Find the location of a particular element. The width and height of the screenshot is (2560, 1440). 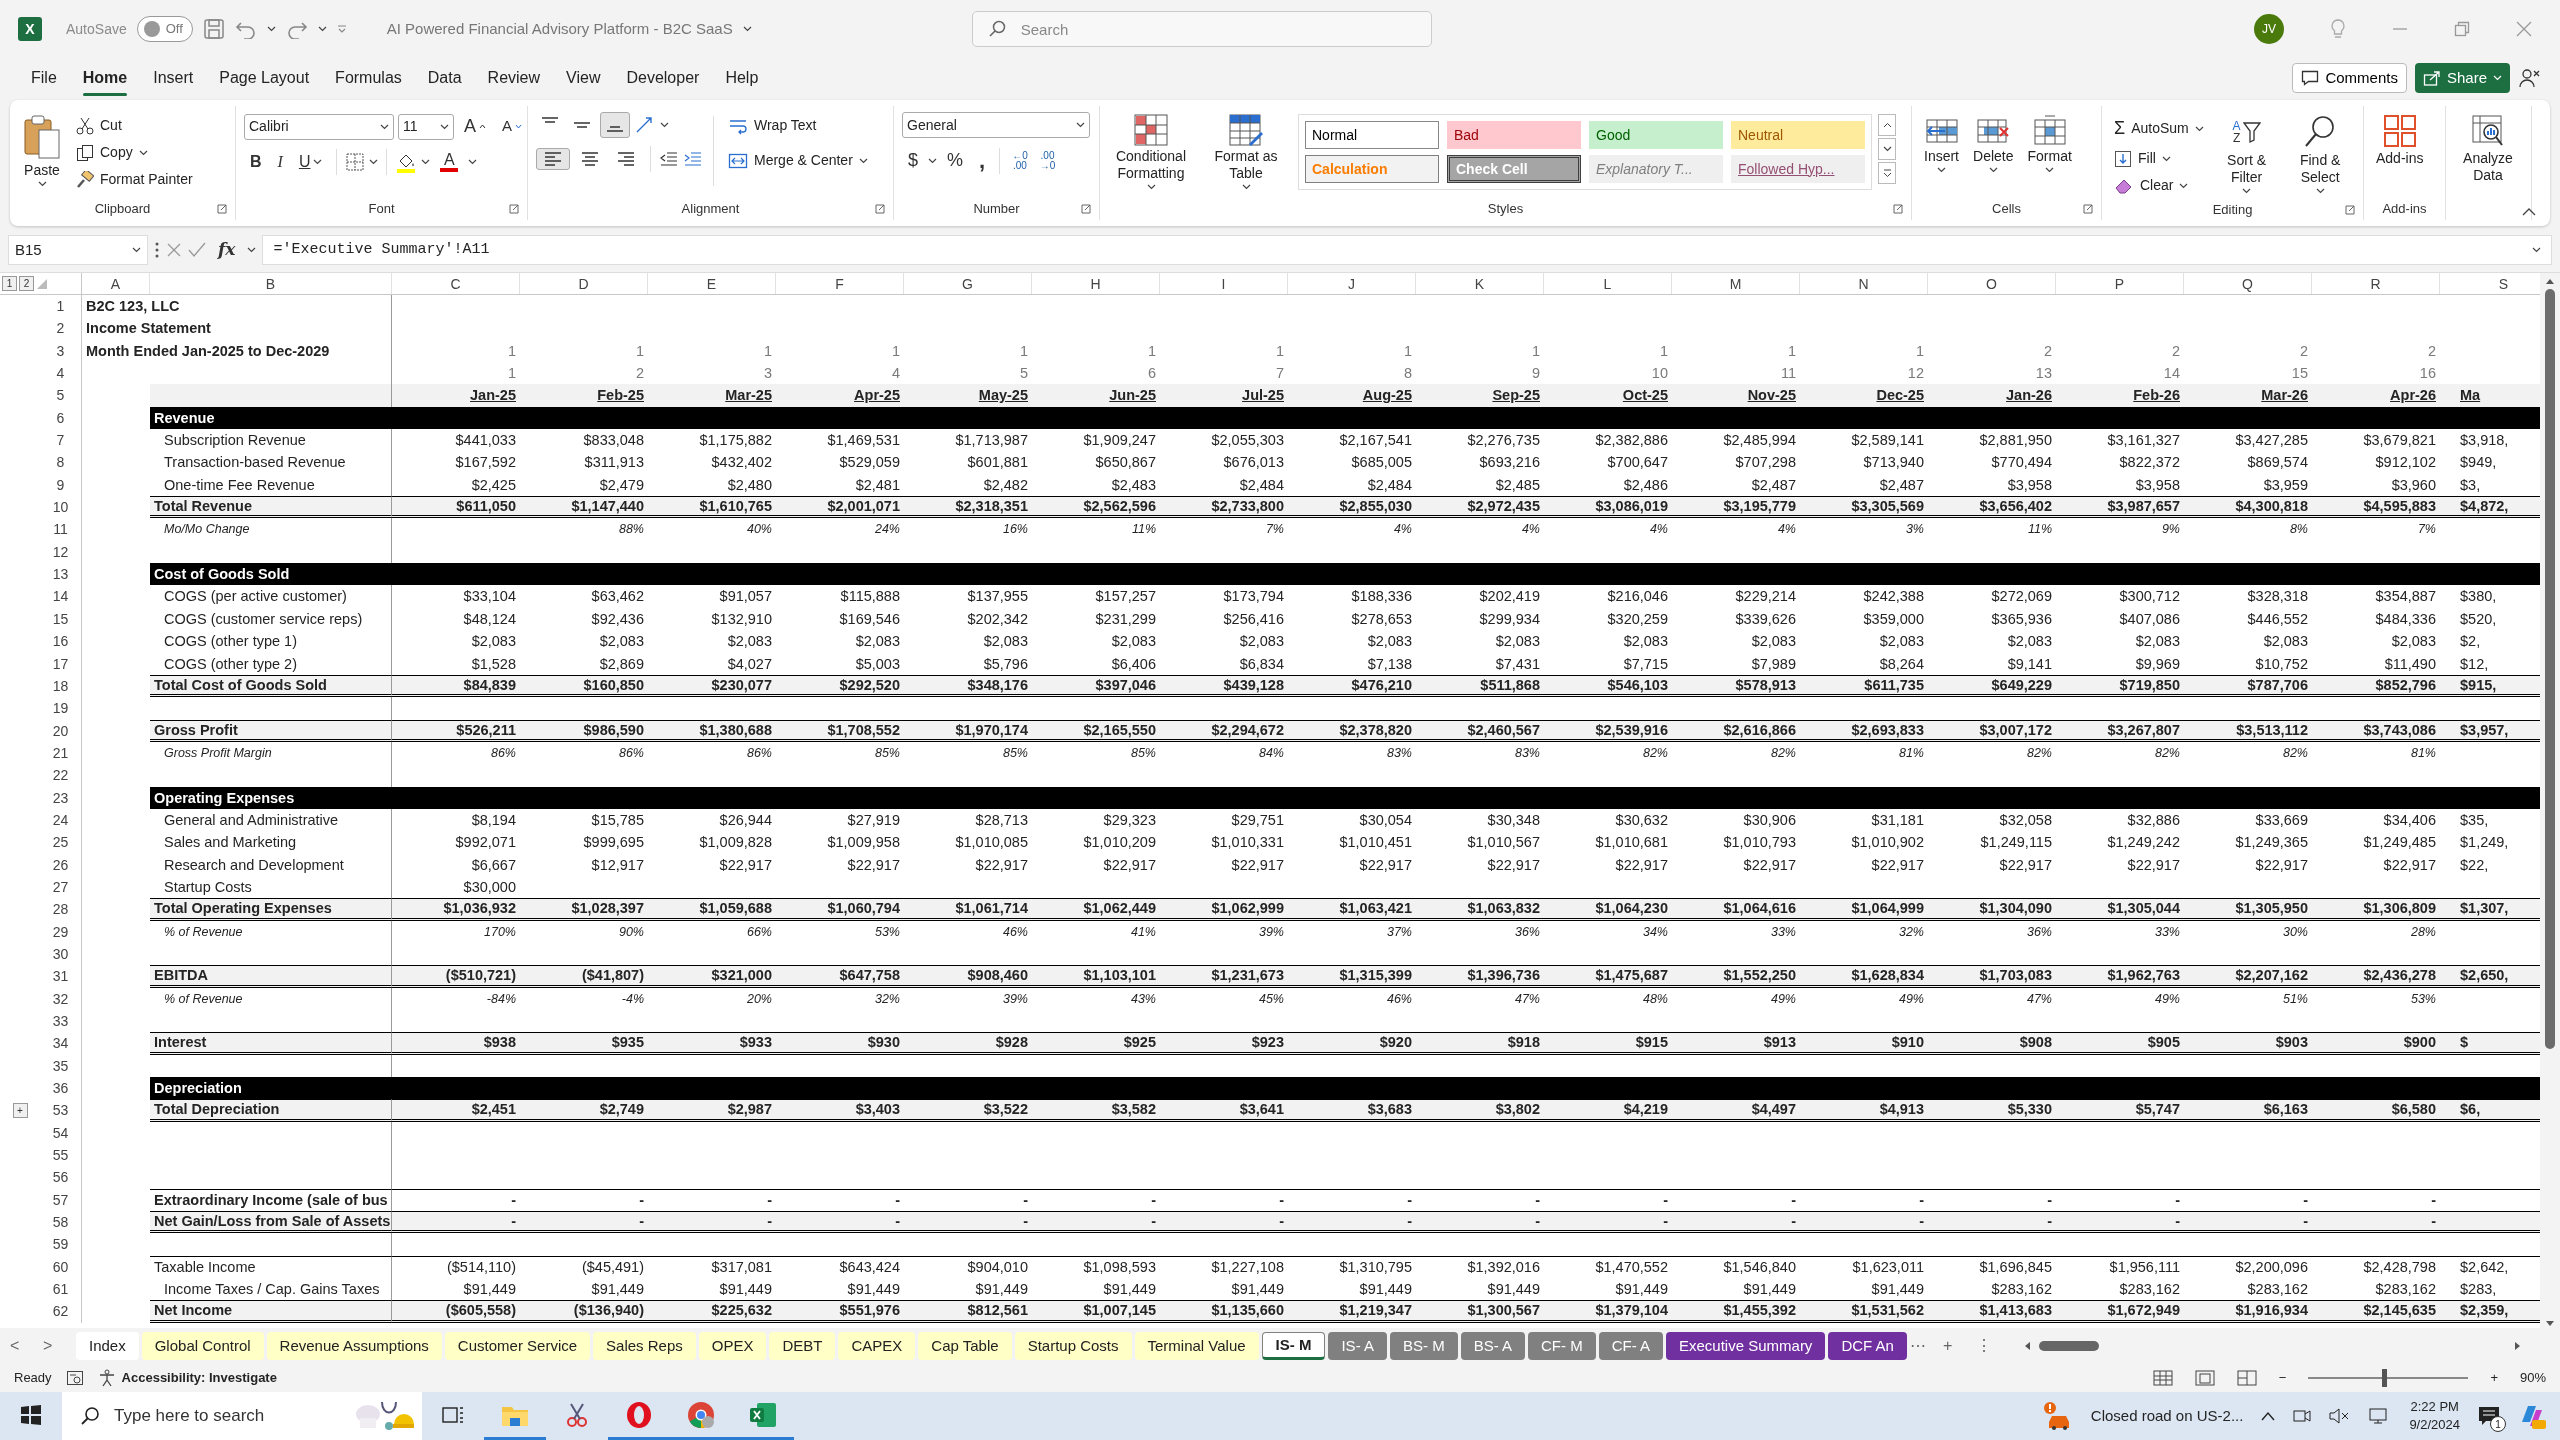

expand-button: + is located at coordinates (20, 1111).